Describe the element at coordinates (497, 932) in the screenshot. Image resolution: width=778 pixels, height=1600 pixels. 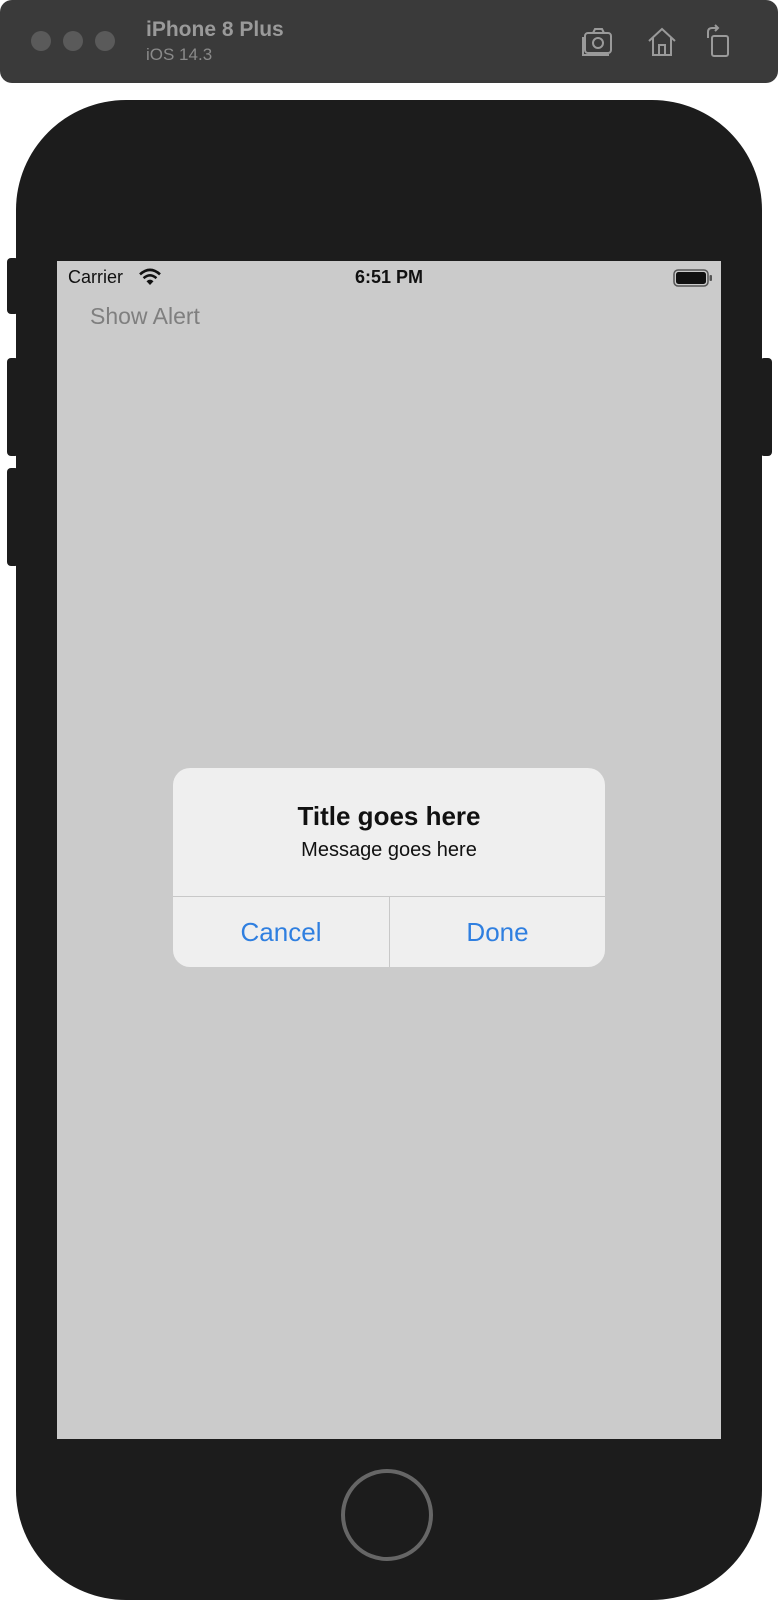
I see `done-button: Done` at that location.